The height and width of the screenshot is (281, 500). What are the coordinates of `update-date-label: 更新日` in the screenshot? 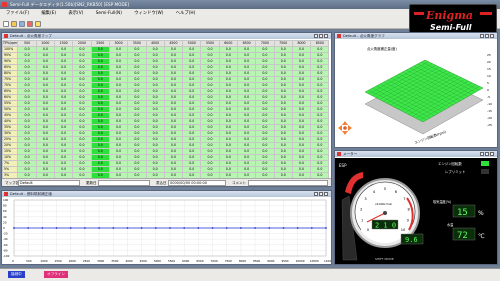 It's located at (91, 183).